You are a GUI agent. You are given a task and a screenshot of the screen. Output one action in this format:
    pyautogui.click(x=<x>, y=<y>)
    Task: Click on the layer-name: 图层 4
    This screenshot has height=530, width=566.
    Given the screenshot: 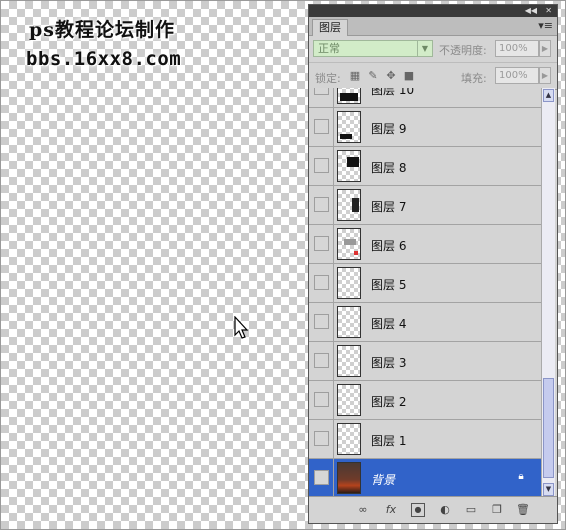 What is the action you would take?
    pyautogui.click(x=389, y=324)
    